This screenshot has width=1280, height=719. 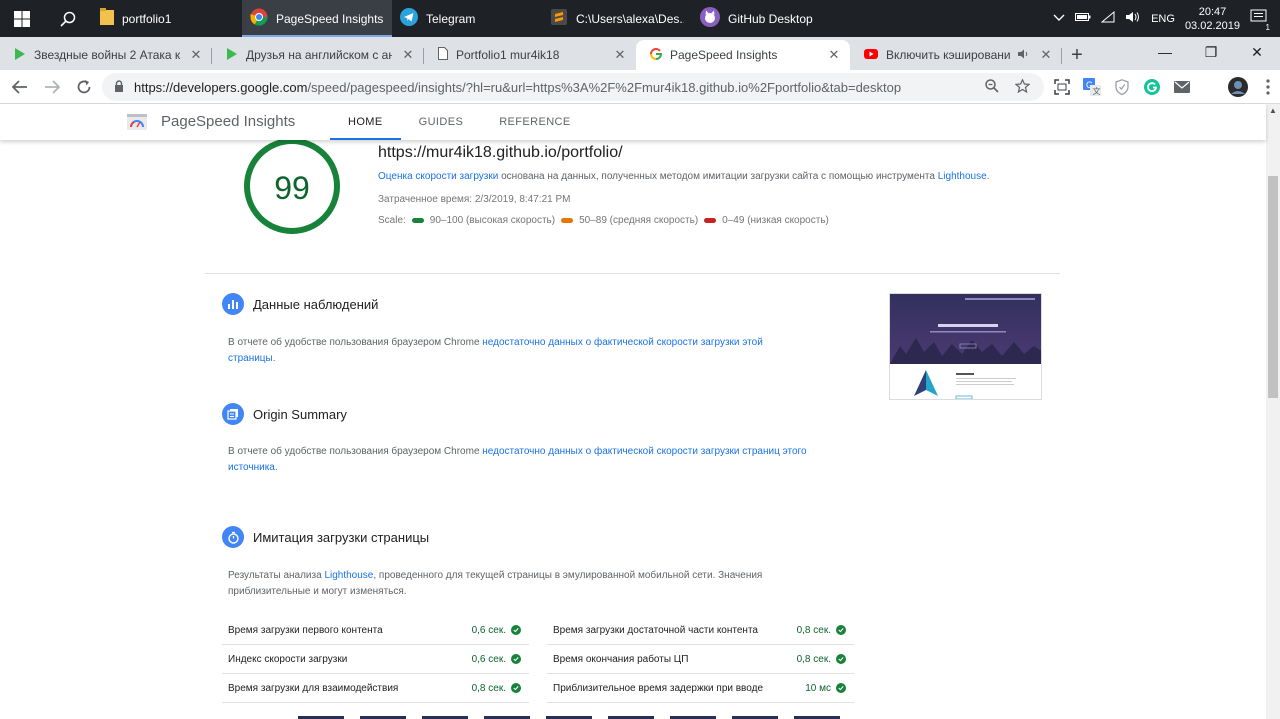 I want to click on lock-icon, so click(x=119, y=87).